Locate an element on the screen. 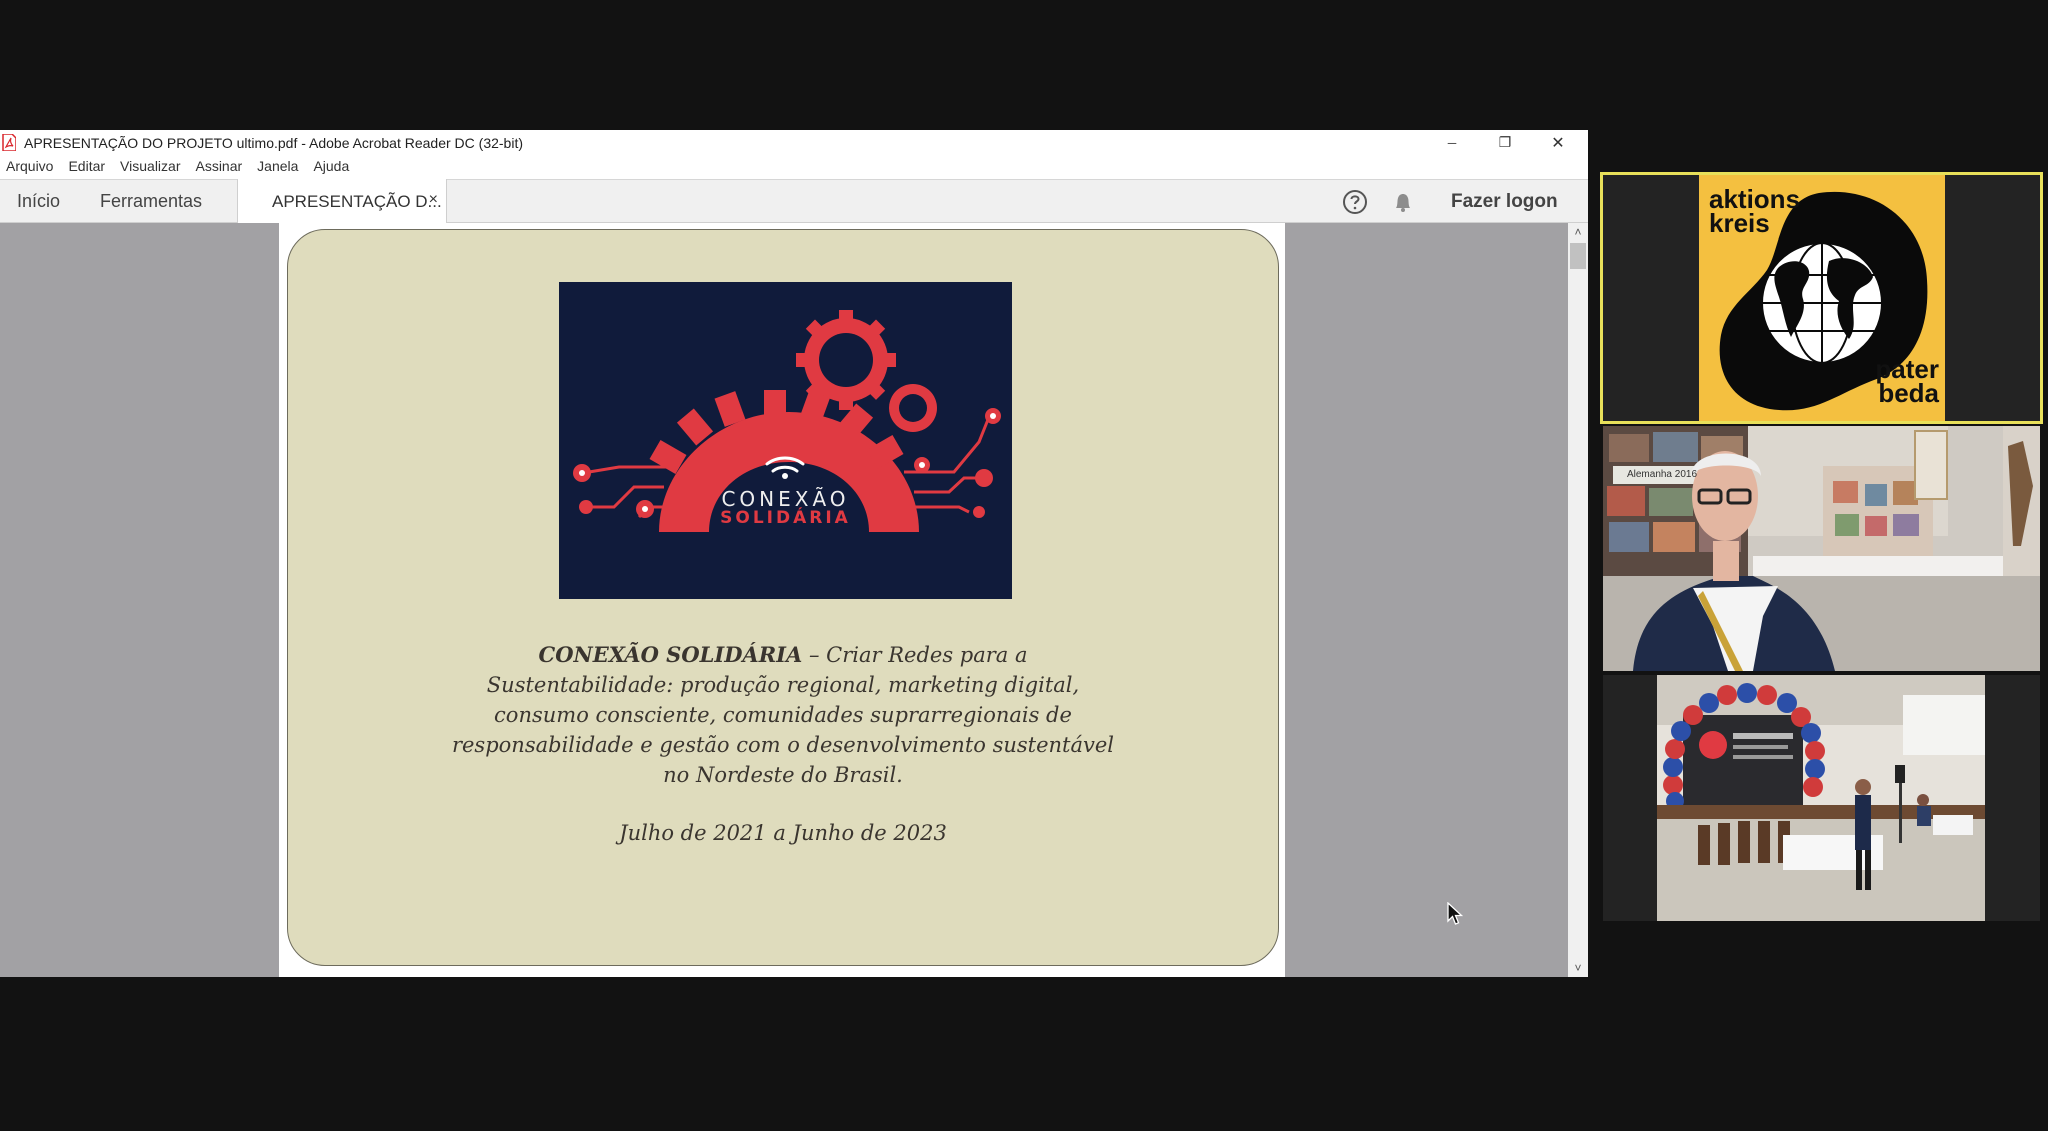 The image size is (2048, 1131). conexao-solidaria-logo: CONEXÃO SOLIDÁRIA is located at coordinates (785, 440).